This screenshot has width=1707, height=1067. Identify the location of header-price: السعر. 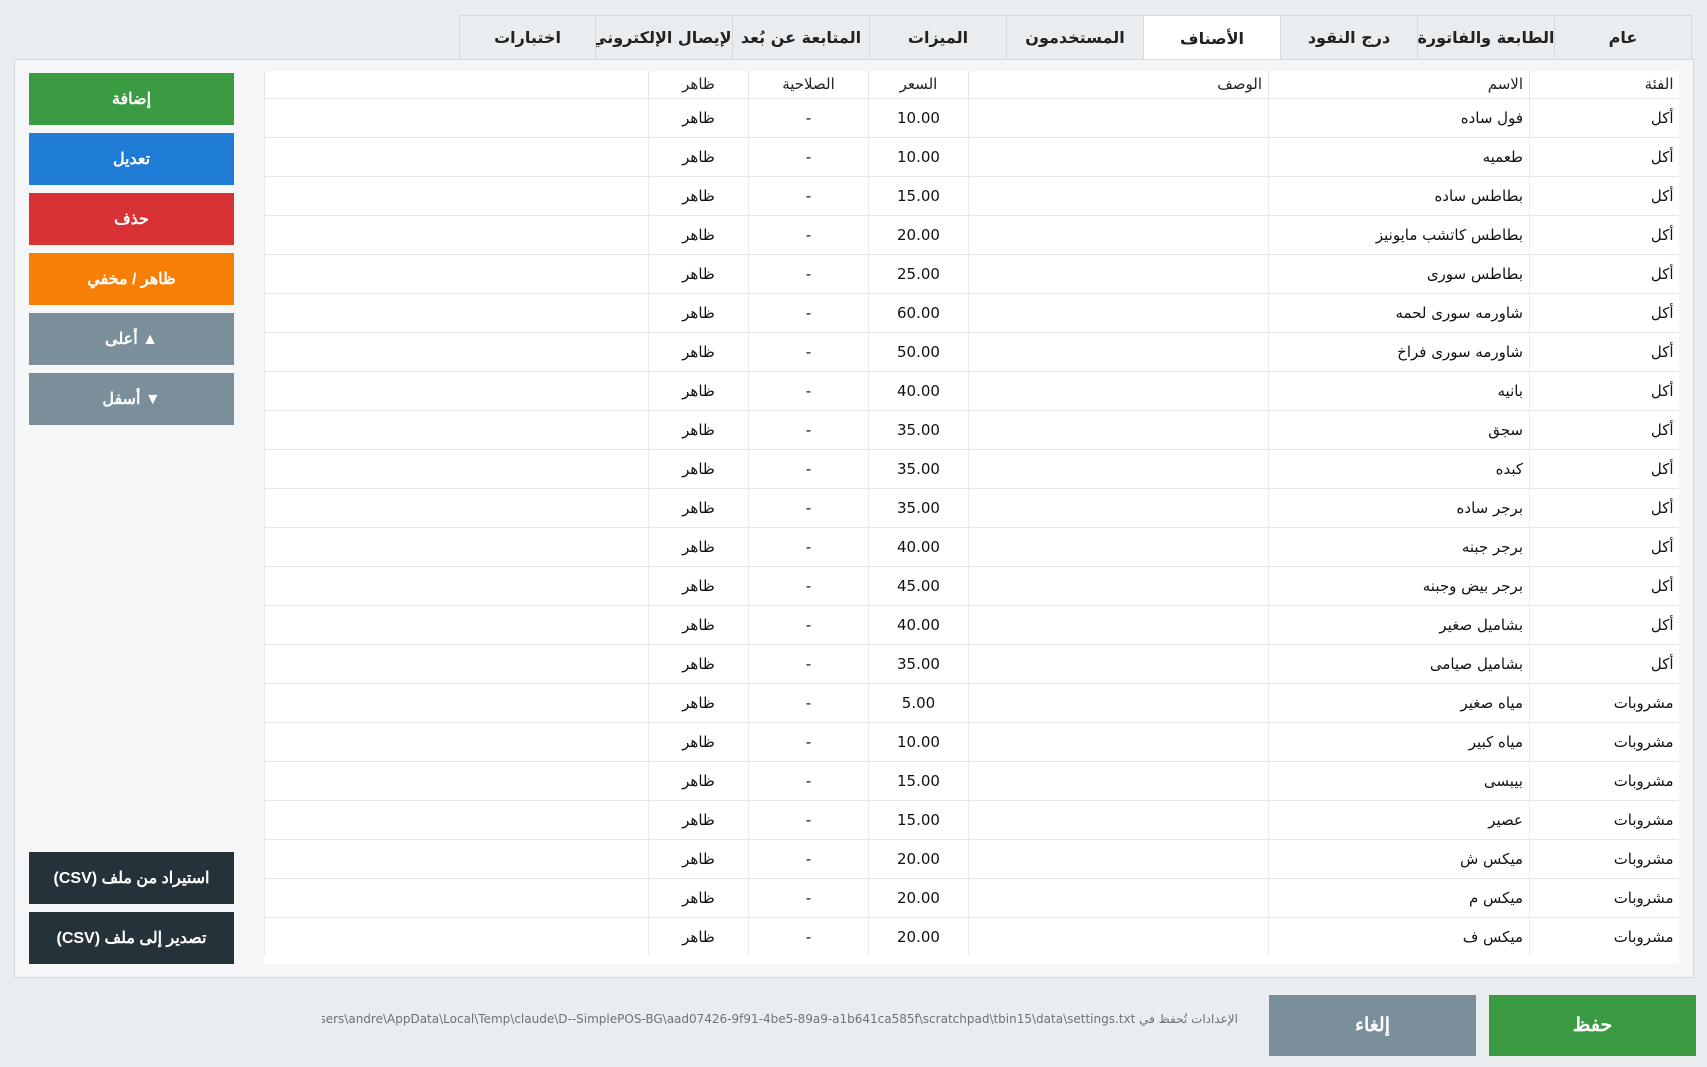
(918, 84).